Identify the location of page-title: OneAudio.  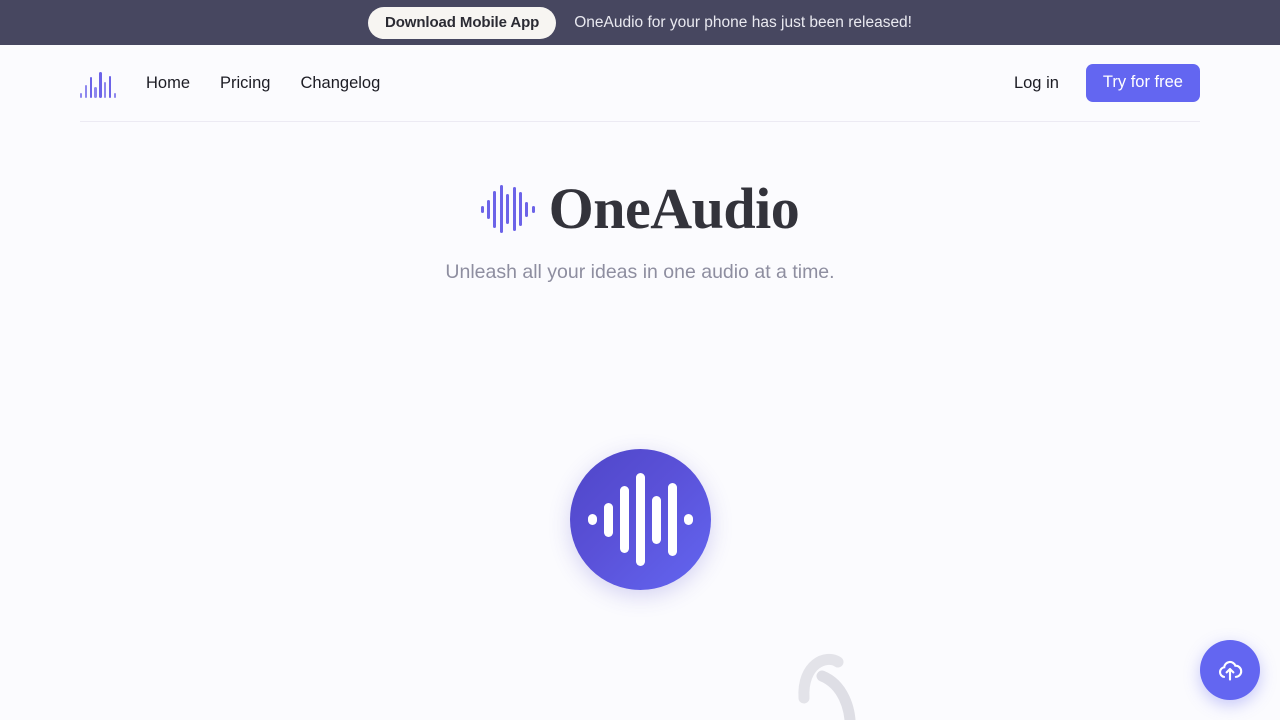
(674, 208).